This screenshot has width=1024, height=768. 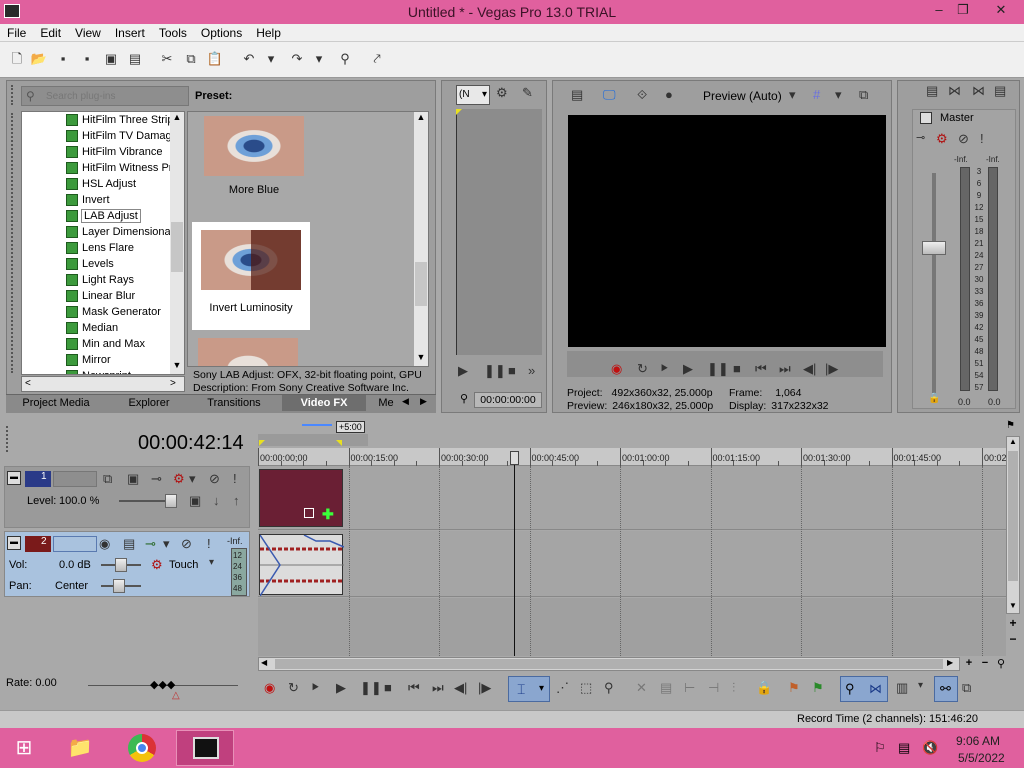 I want to click on master-track-icon, so click(x=926, y=118).